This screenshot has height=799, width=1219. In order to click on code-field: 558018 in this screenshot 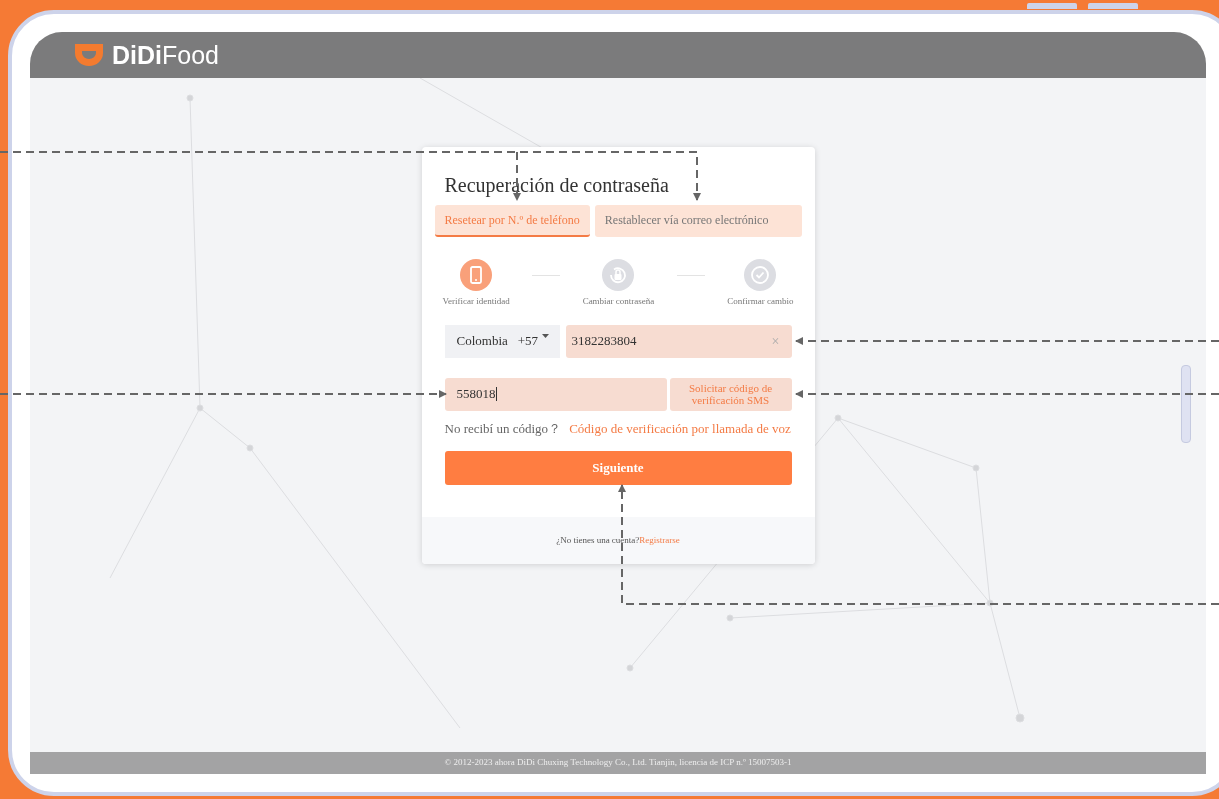, I will do `click(555, 394)`.